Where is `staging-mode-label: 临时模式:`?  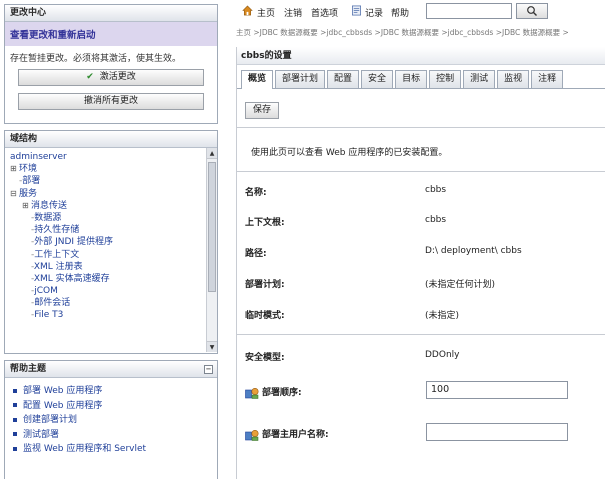 staging-mode-label: 临时模式: is located at coordinates (265, 316).